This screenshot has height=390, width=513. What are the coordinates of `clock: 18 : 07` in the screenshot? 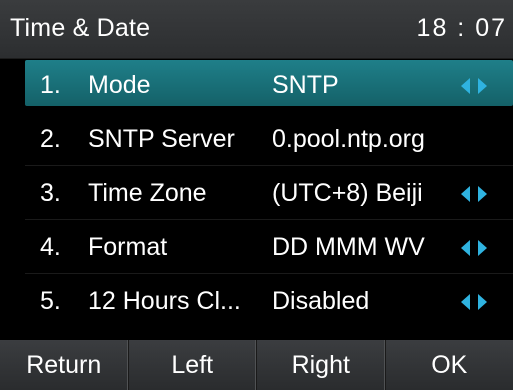 It's located at (461, 28).